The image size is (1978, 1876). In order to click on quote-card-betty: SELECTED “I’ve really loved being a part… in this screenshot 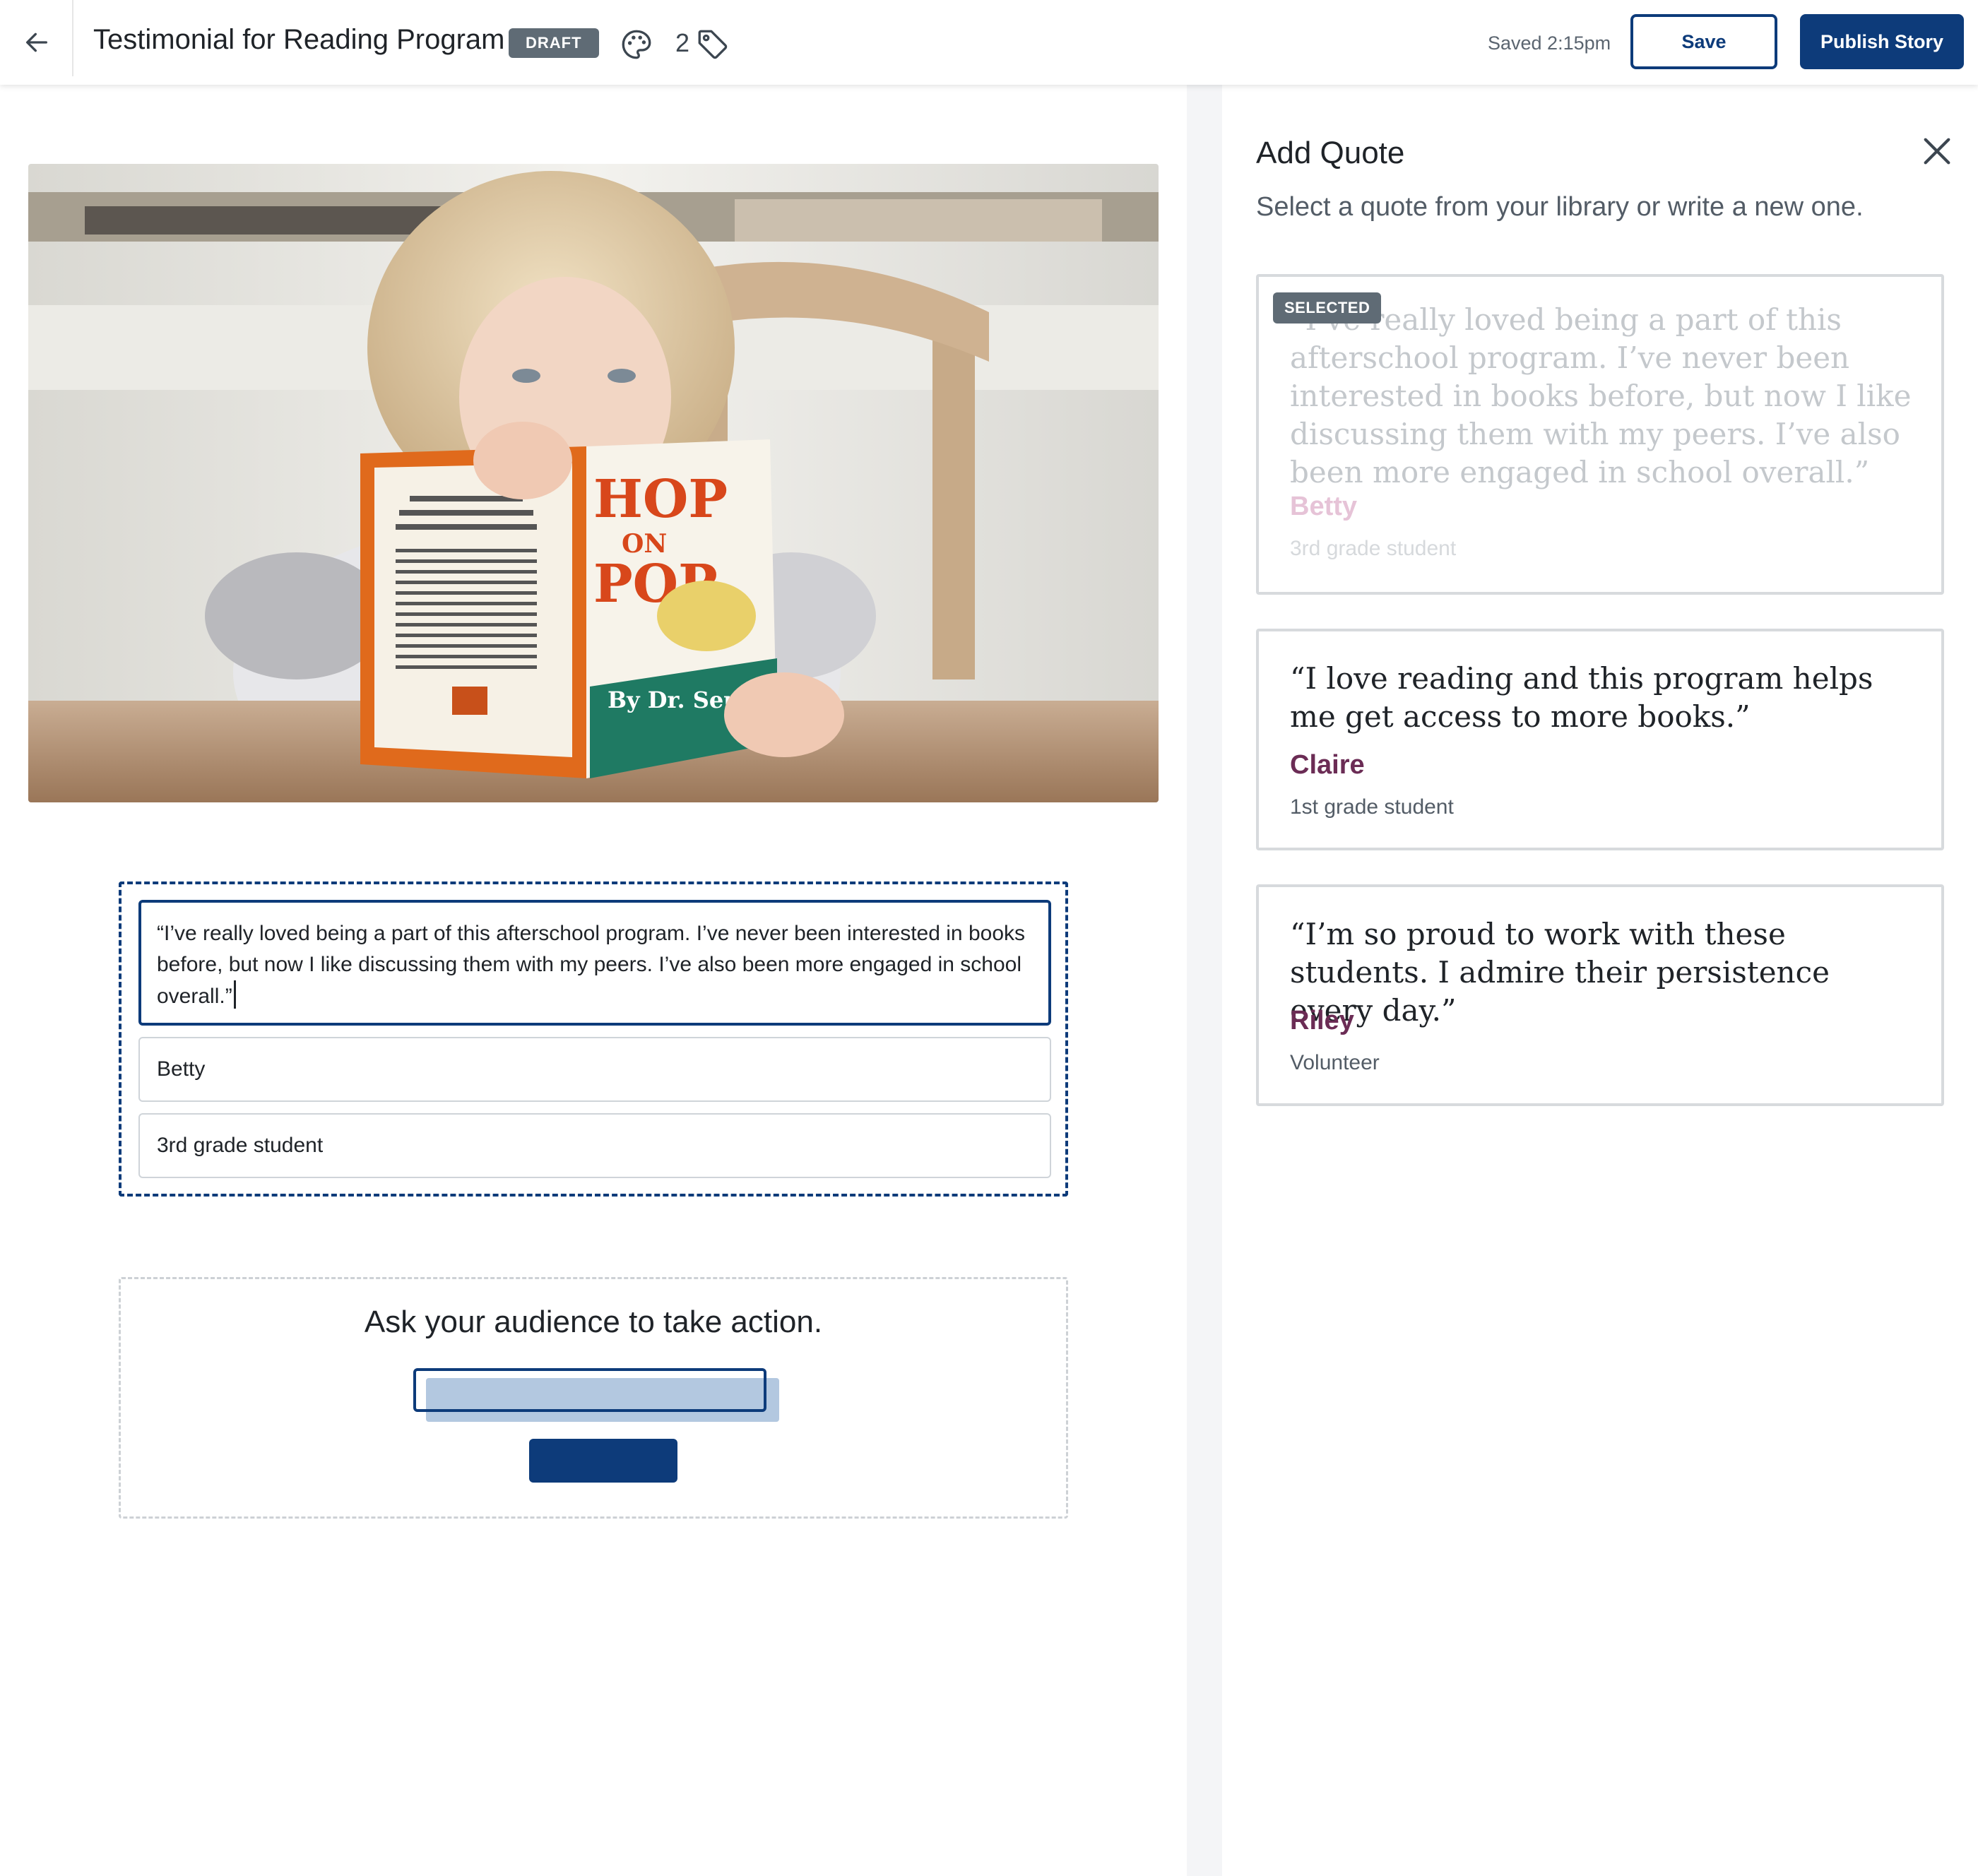, I will do `click(1600, 434)`.